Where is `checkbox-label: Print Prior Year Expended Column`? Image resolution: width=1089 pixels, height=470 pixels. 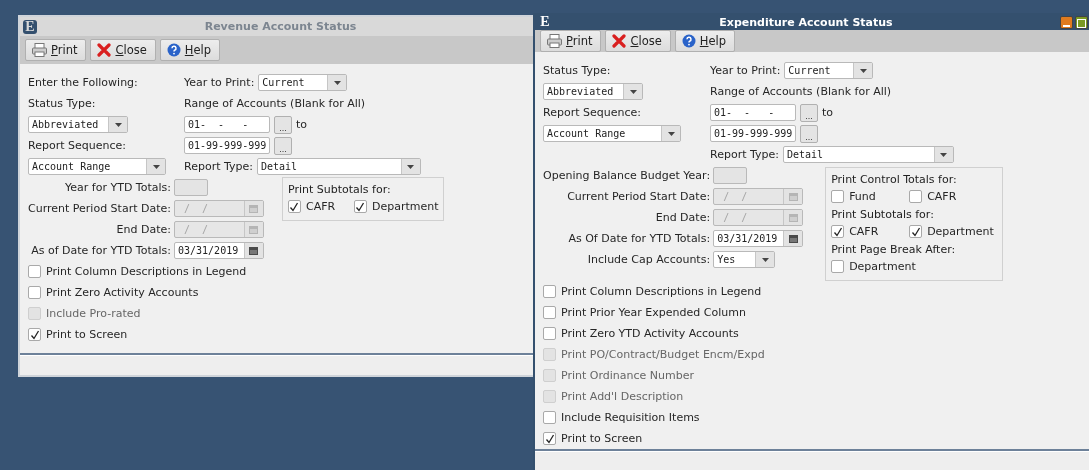 checkbox-label: Print Prior Year Expended Column is located at coordinates (653, 312).